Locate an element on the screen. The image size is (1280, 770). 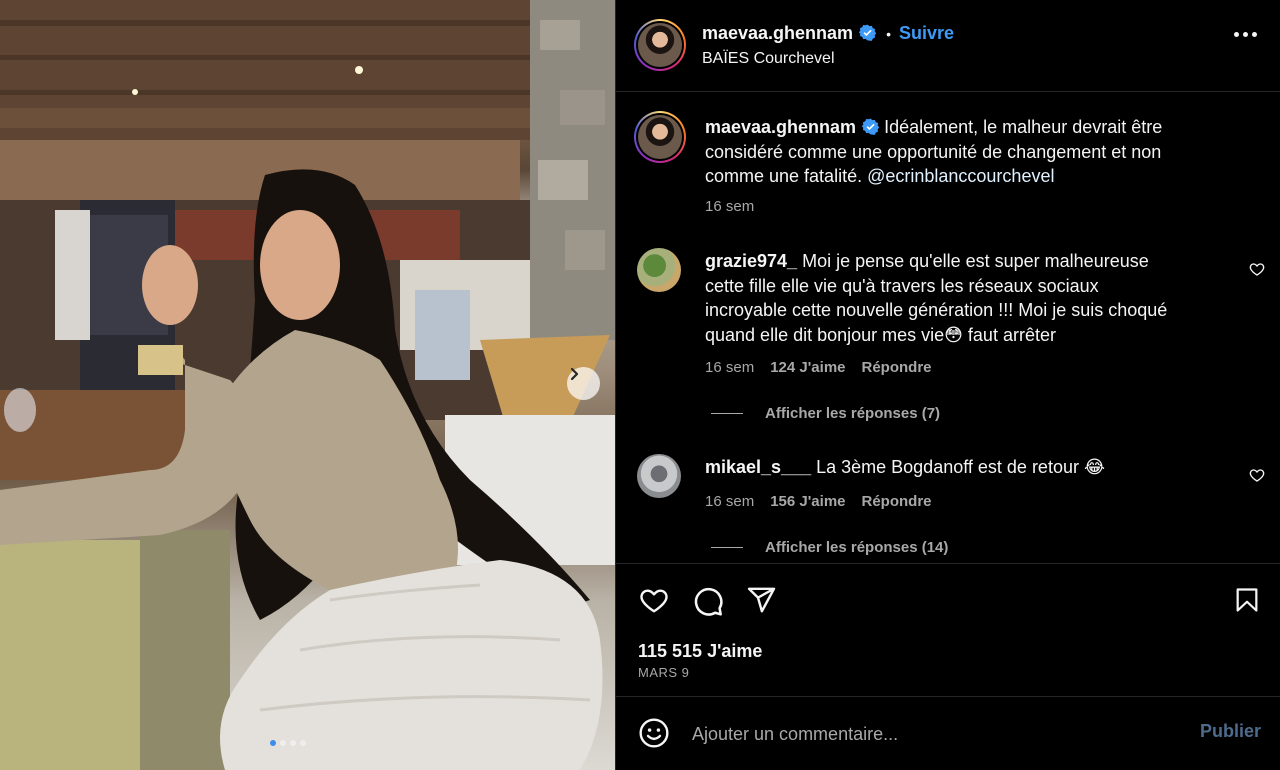
comment-icon is located at coordinates (708, 601).